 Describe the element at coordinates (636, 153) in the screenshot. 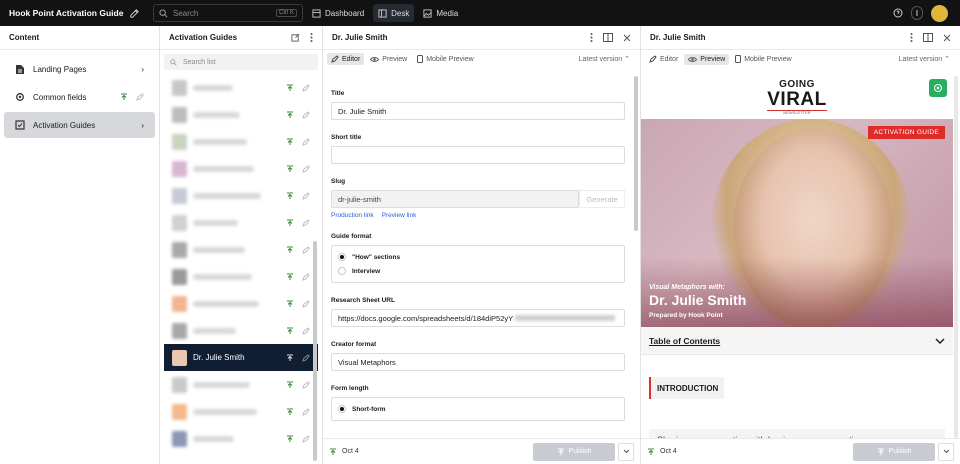

I see `editor-scrollbar` at that location.